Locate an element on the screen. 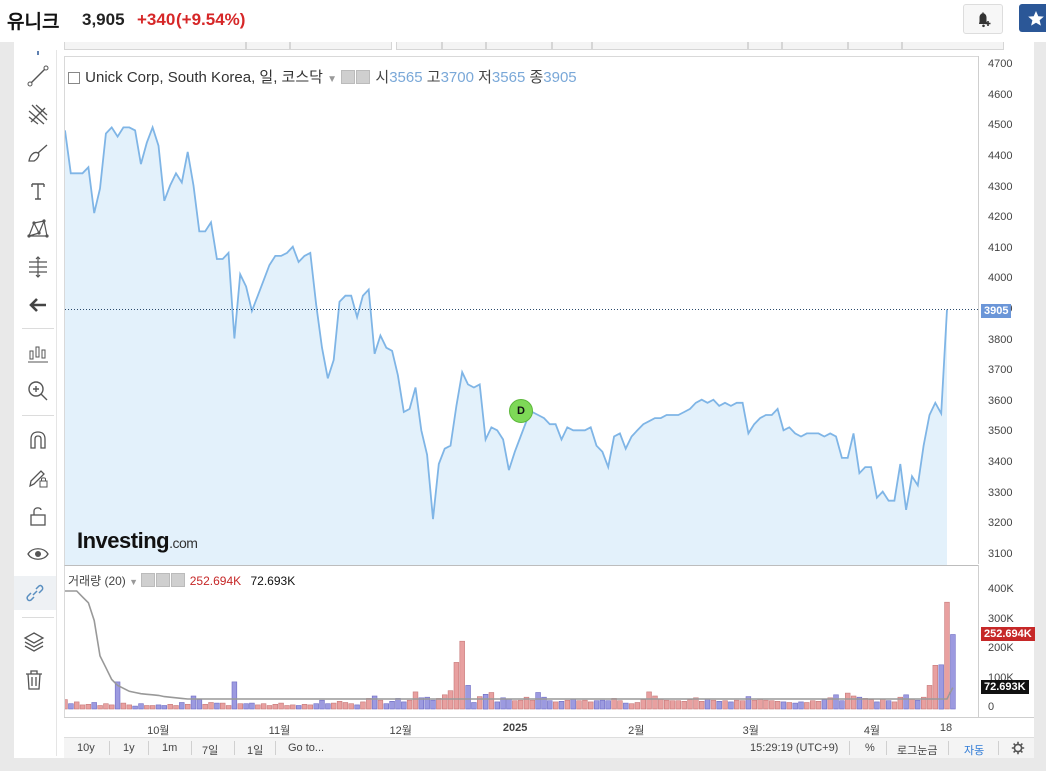  range-10y-button: 10y is located at coordinates (86, 748).